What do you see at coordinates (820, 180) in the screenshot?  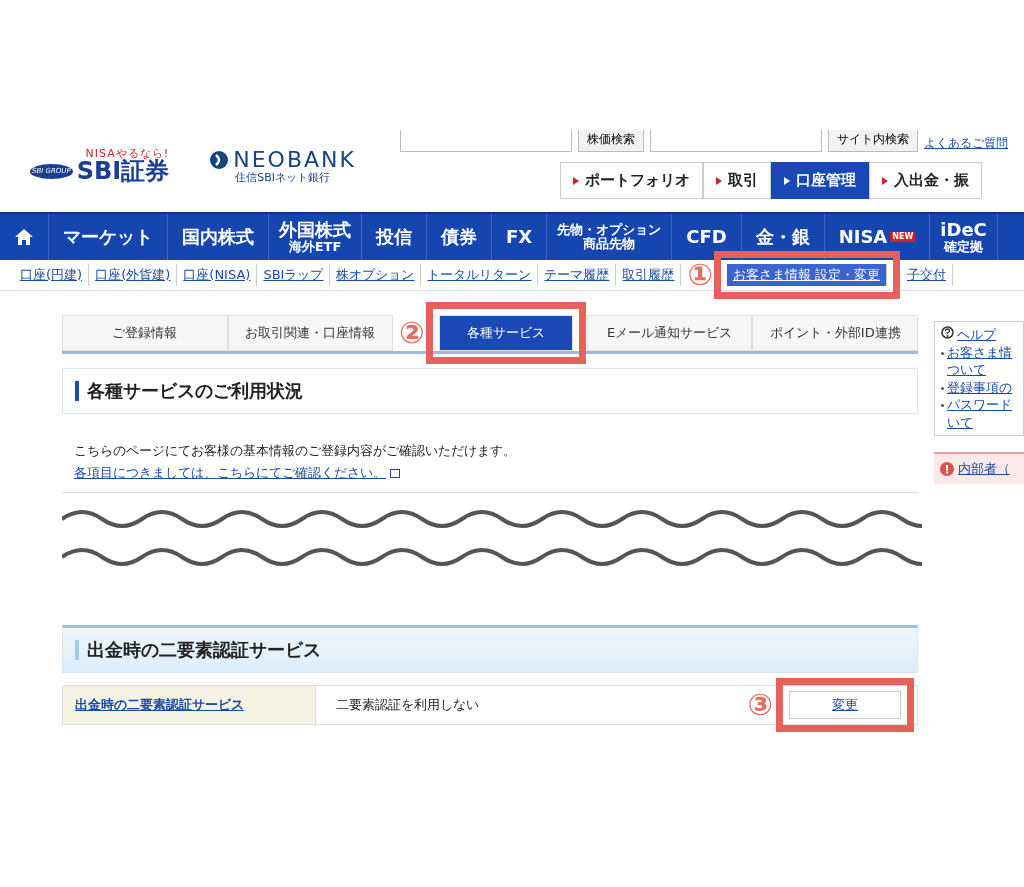 I see `nav-button: 口座管理` at bounding box center [820, 180].